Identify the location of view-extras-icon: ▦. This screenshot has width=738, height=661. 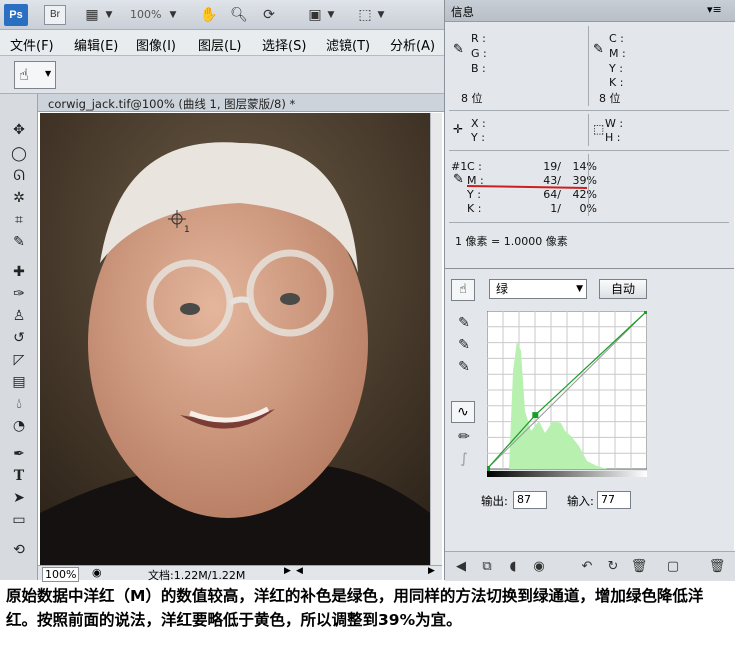
(92, 15).